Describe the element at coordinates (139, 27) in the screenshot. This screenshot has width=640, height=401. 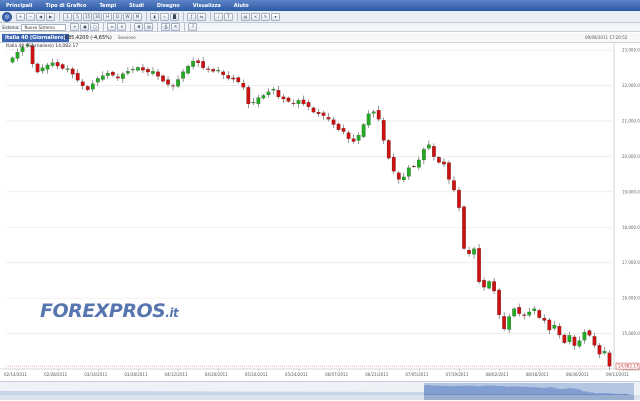
I see `delete-icon: ✖` at that location.